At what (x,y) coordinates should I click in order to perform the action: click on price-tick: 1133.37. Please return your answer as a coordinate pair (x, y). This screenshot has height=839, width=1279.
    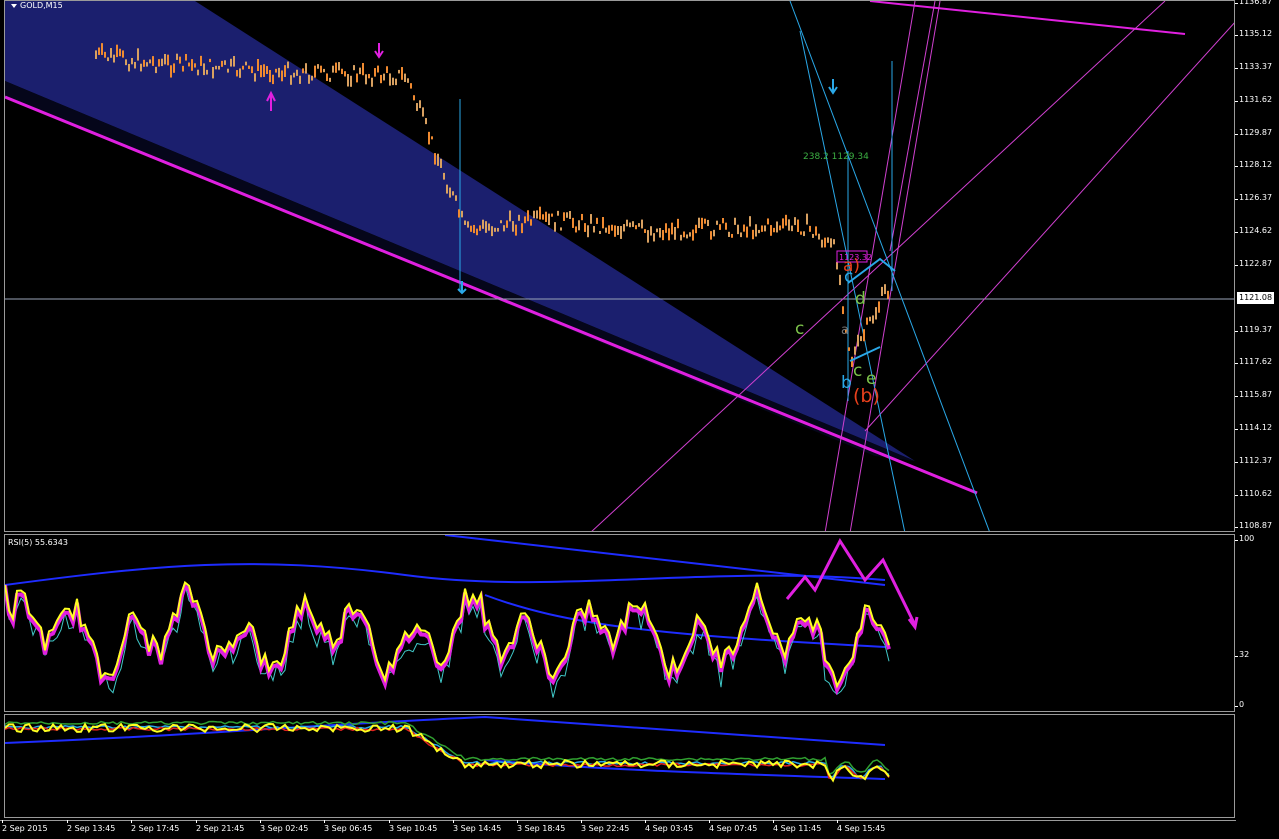
    Looking at the image, I should click on (1253, 66).